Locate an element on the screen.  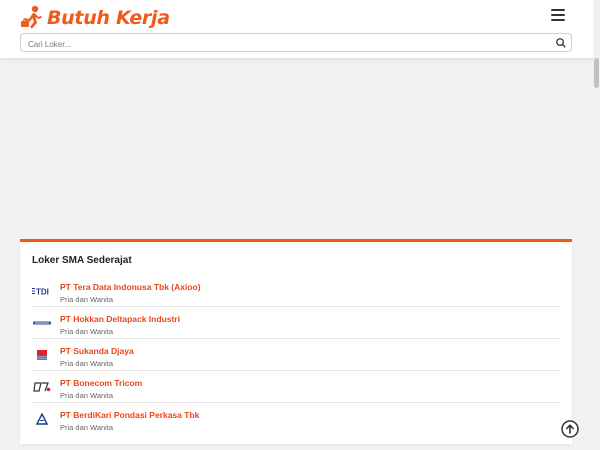
scrollbar-thumb is located at coordinates (596, 73).